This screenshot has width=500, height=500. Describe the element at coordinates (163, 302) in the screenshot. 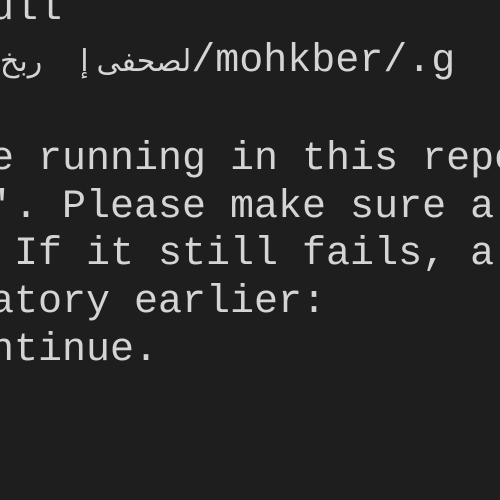

I see `output-line: atory earlier:` at that location.